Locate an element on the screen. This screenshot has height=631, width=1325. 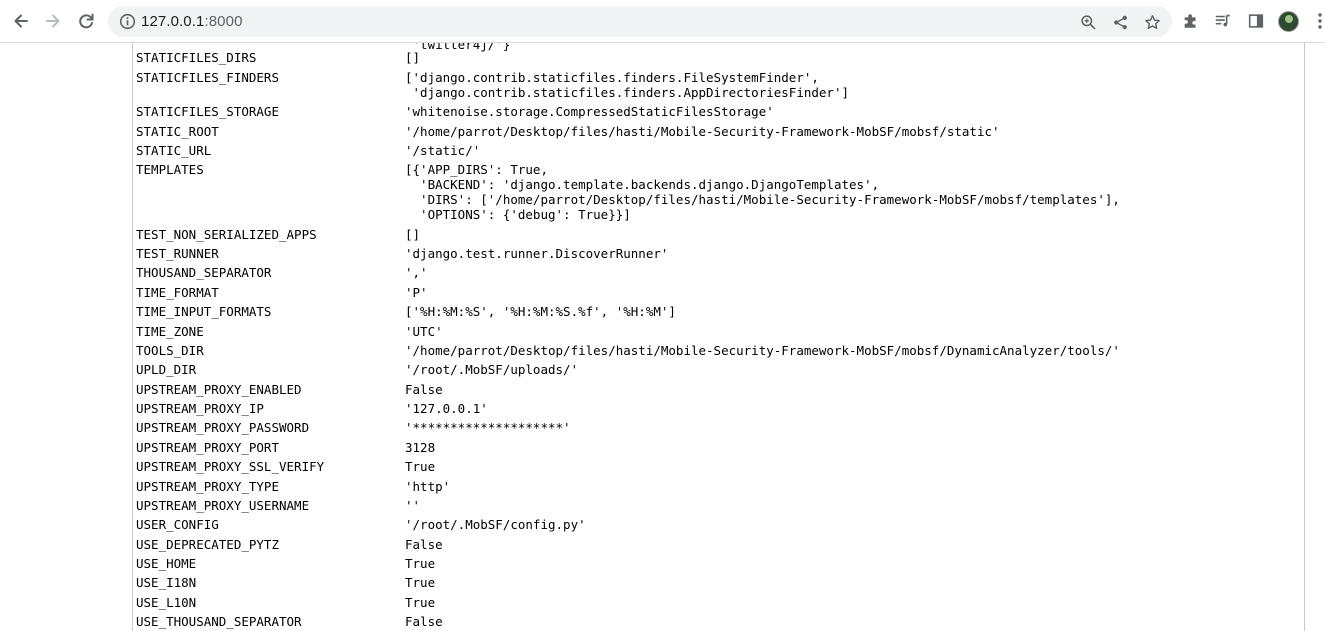
url-host: 127.0.0.1 is located at coordinates (173, 21).